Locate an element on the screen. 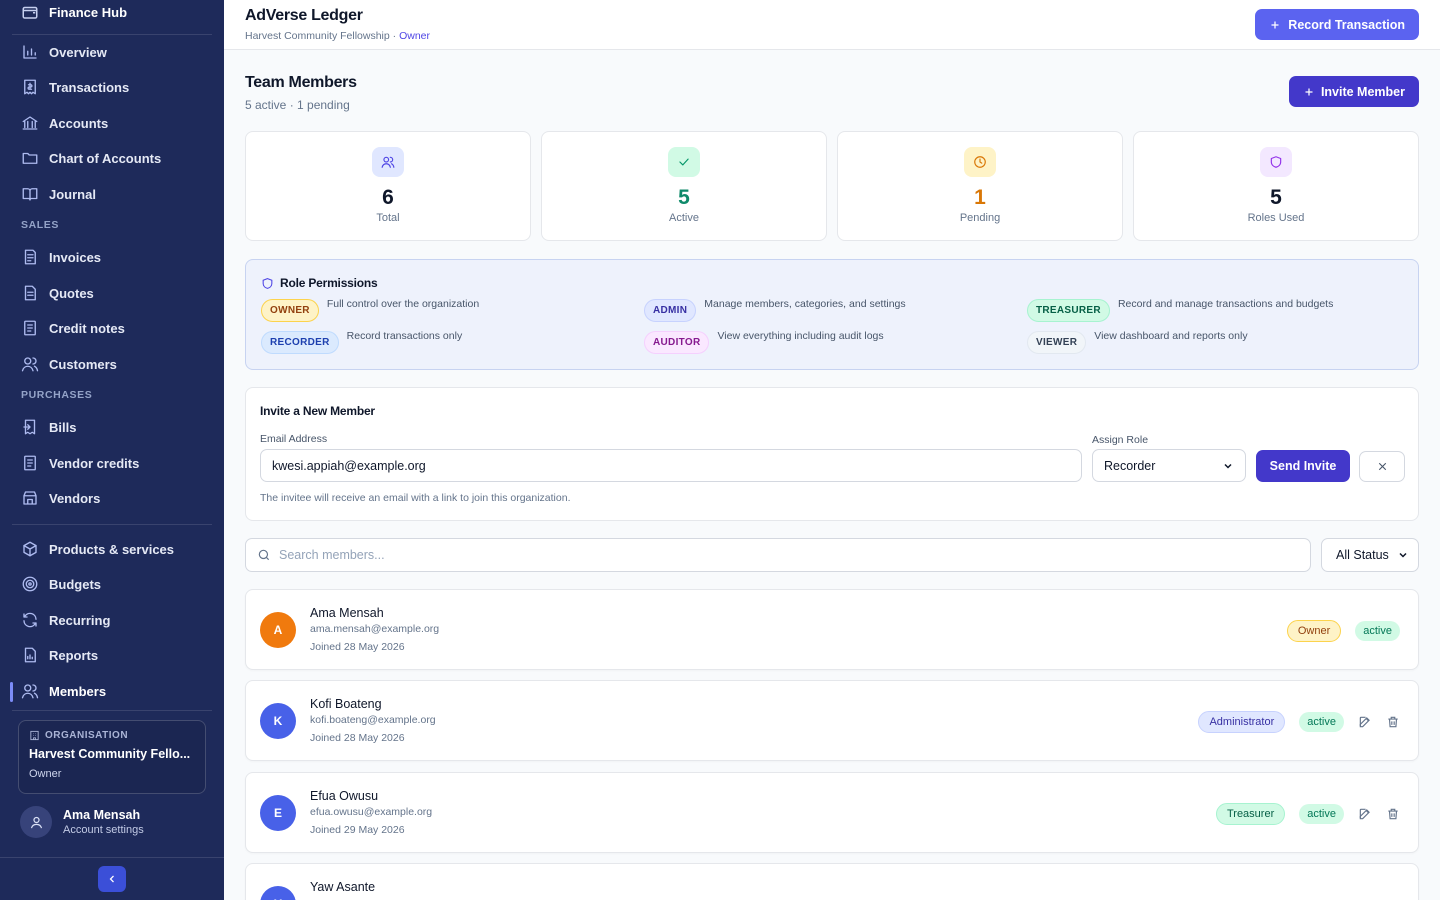 Image resolution: width=1440 pixels, height=900 pixels. member-name: Kofi Boateng is located at coordinates (346, 704).